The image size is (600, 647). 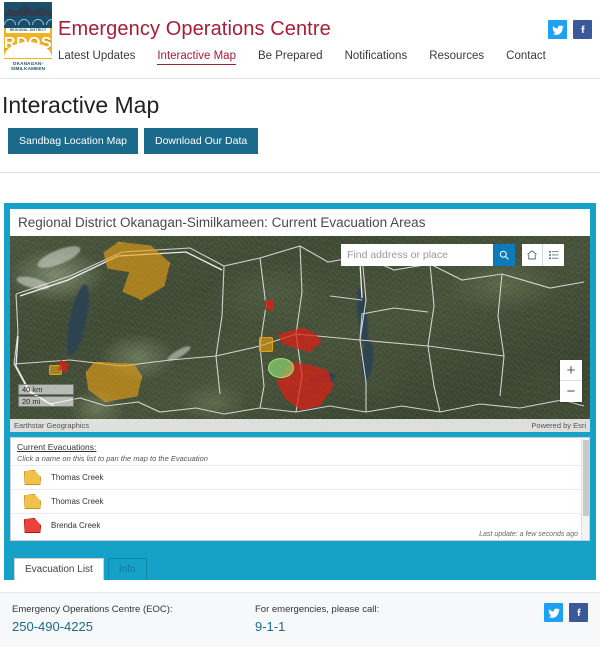 What do you see at coordinates (317, 626) in the screenshot?
I see `footer-emergency-phone: 9-1-1` at bounding box center [317, 626].